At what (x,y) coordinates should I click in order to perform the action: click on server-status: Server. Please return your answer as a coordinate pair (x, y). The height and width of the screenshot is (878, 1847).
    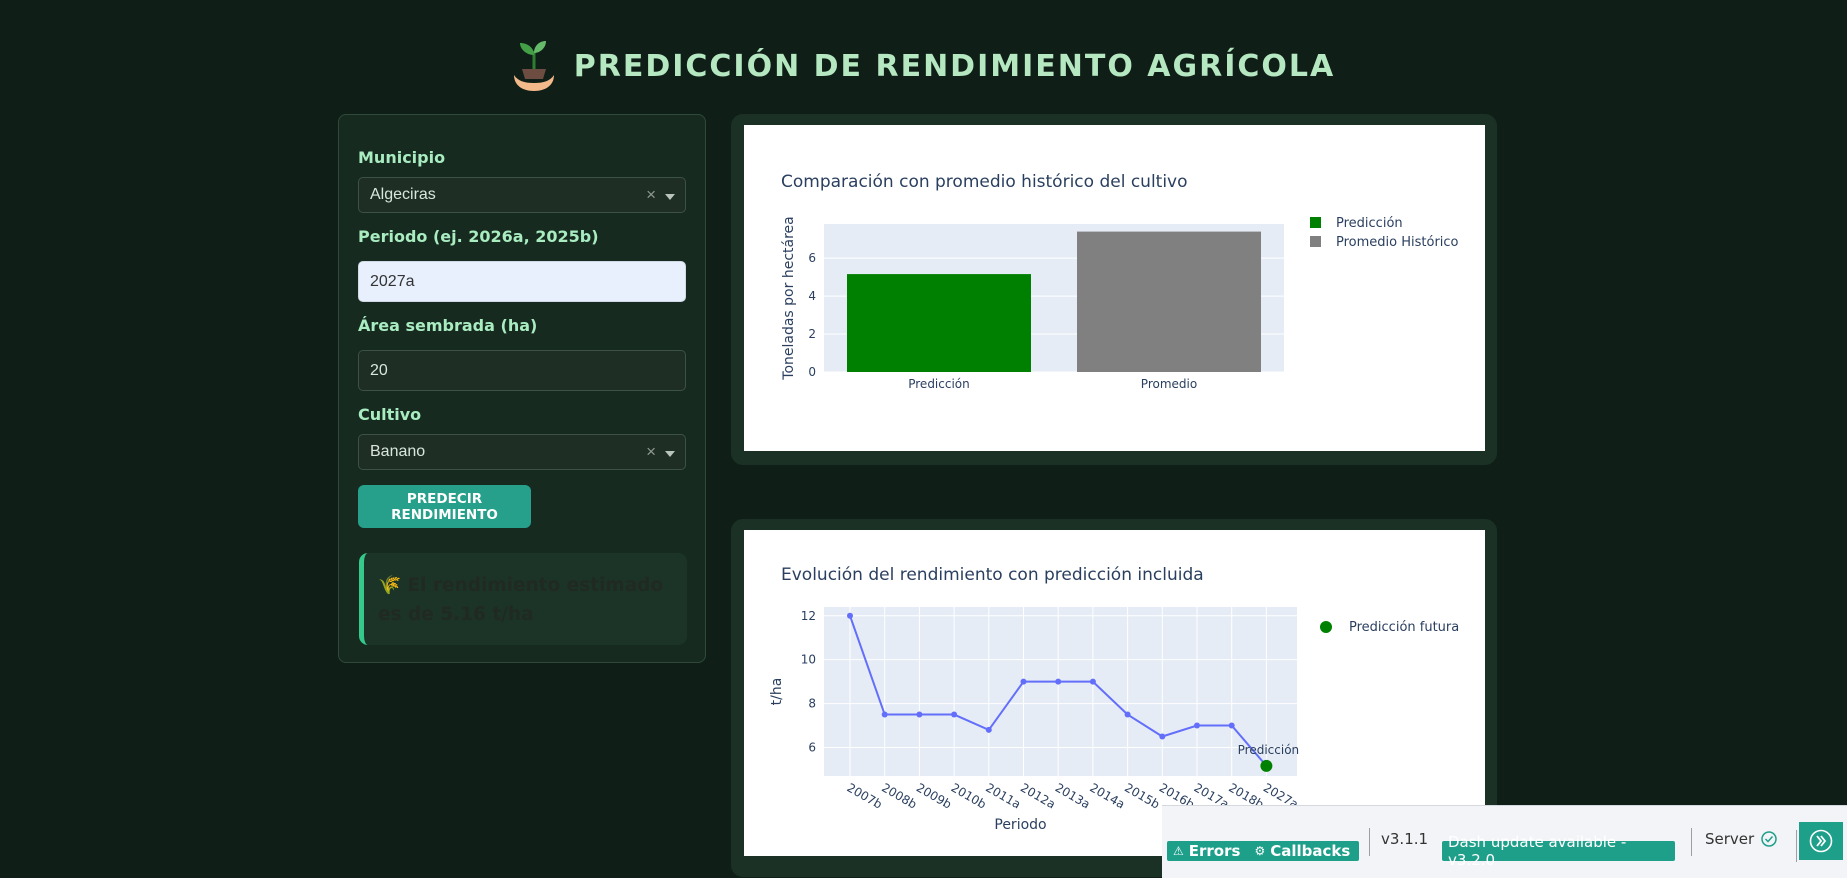
    Looking at the image, I should click on (1741, 839).